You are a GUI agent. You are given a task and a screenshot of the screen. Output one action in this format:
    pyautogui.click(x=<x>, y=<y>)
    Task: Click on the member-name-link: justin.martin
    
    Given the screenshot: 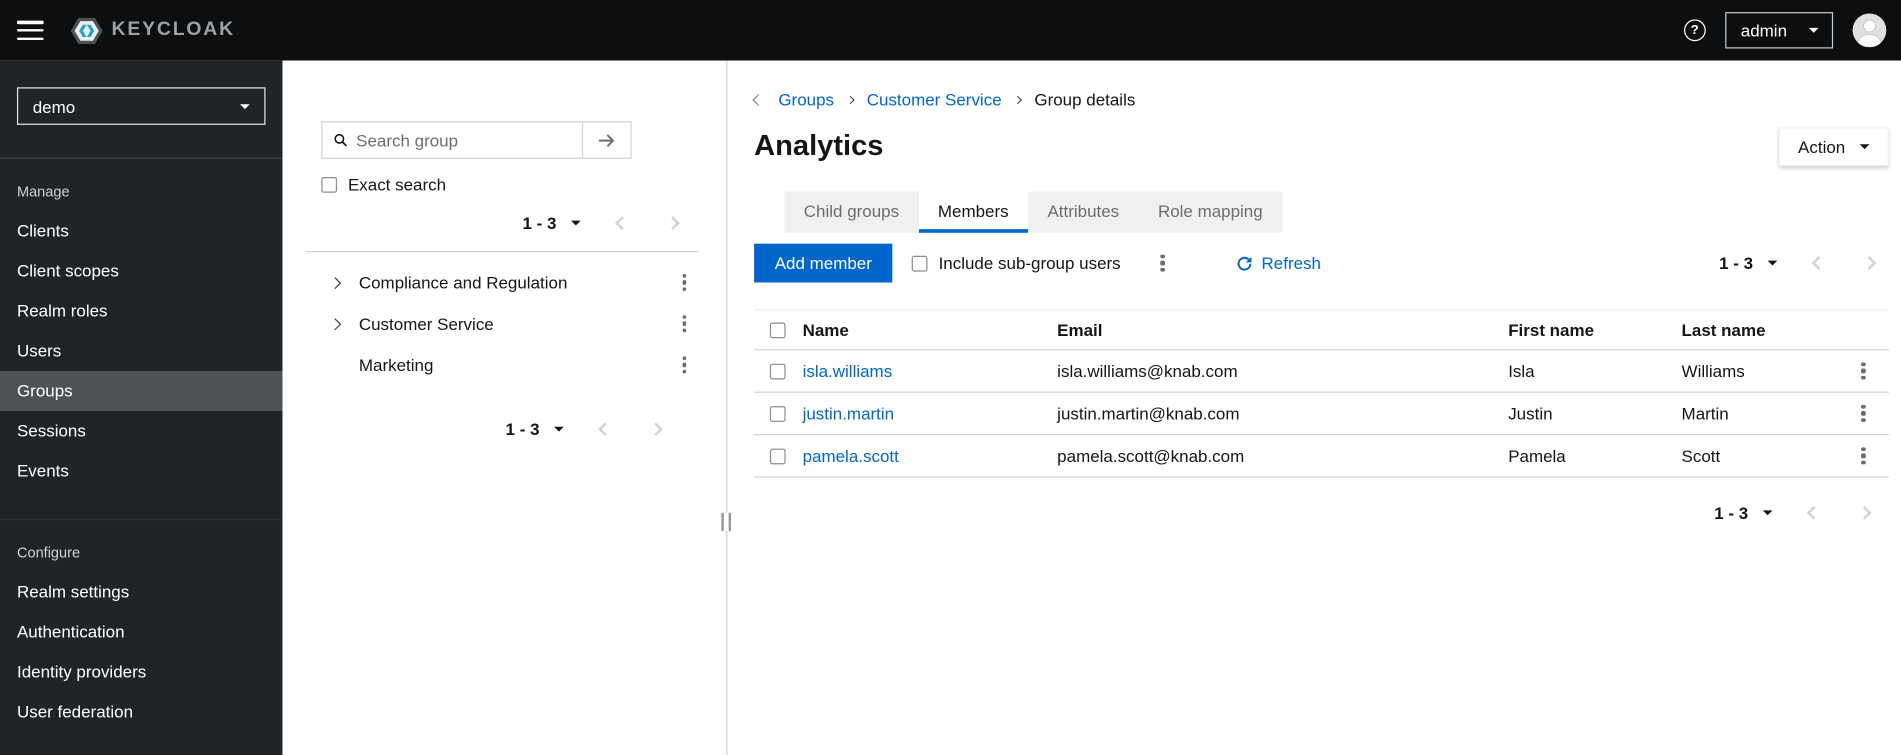 What is the action you would take?
    pyautogui.click(x=848, y=413)
    